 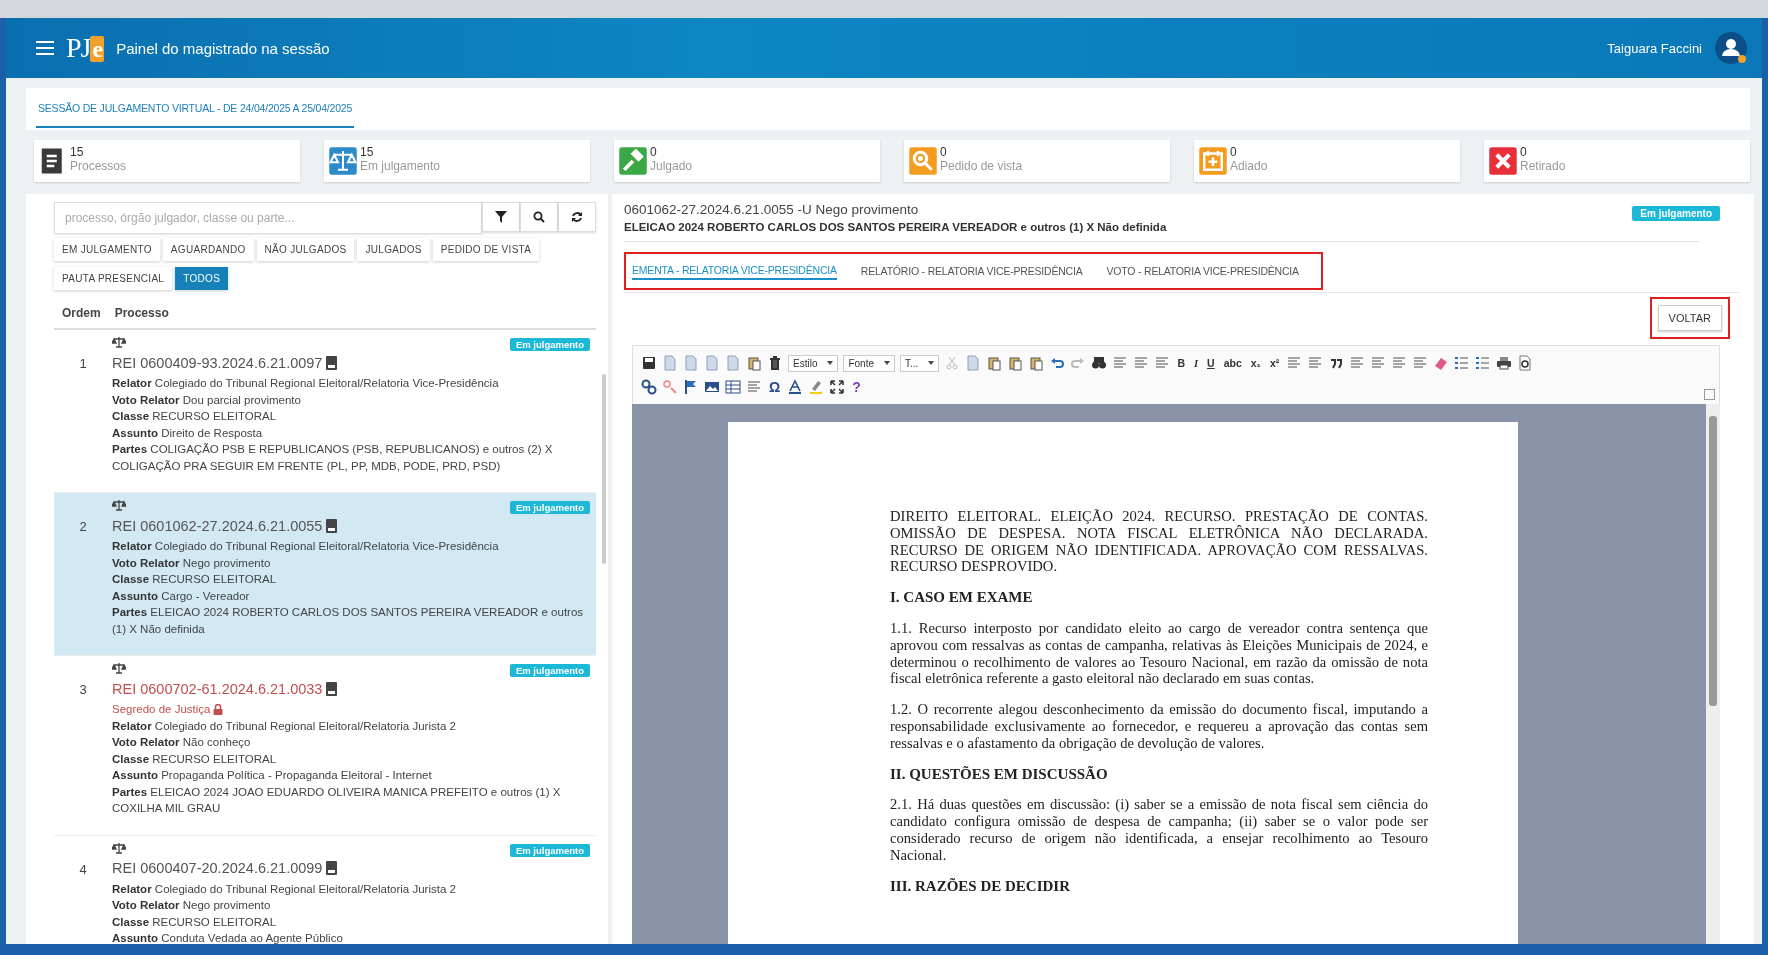 I want to click on process-parties: ELEICAO 2024 ROBERTO CARLOS DOS SANTOS PEREIRA VEREADOR e outros (1) X Não definida, so click(x=1162, y=231).